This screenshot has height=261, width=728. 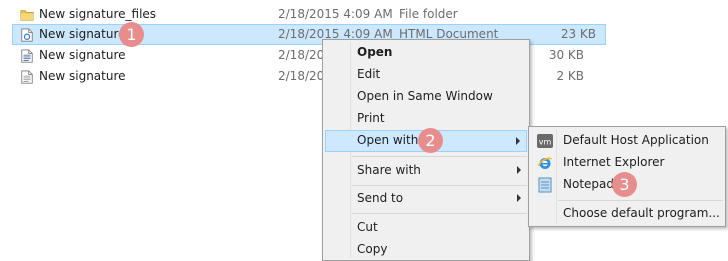 What do you see at coordinates (426, 119) in the screenshot?
I see `menu-item-print: Print` at bounding box center [426, 119].